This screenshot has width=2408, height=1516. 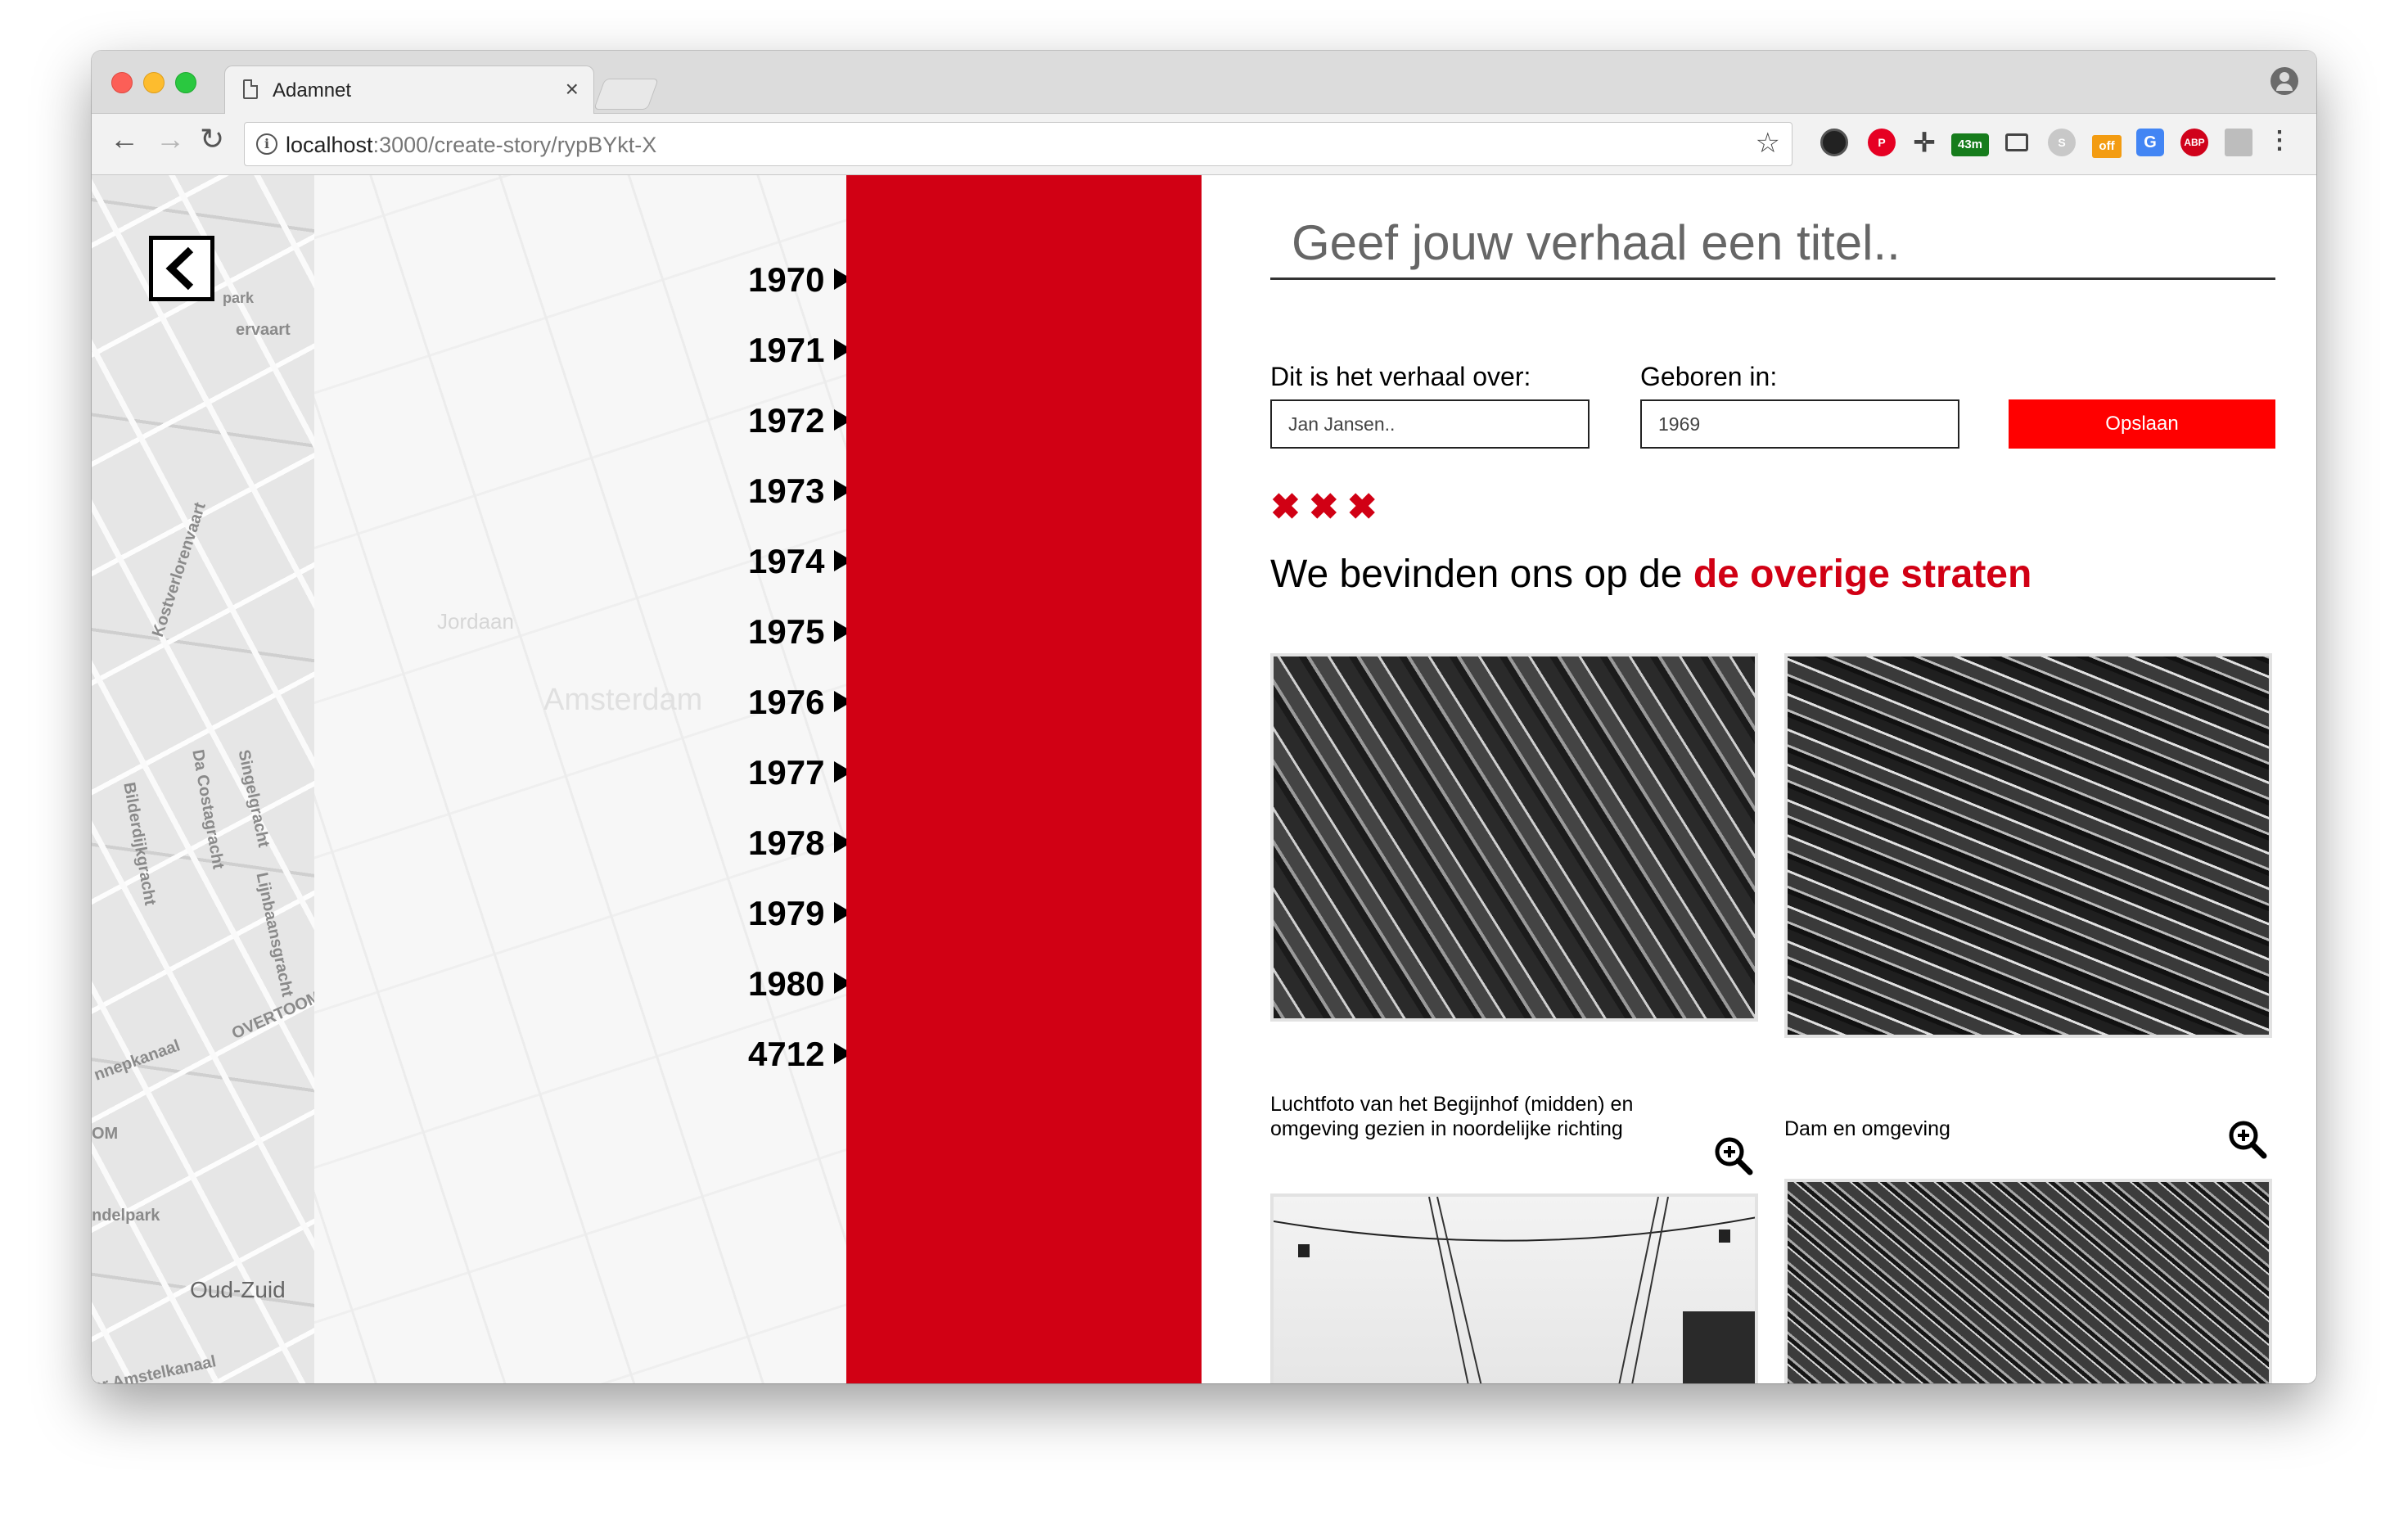 I want to click on location-prefix: We bevinden ons op de, so click(x=1481, y=574).